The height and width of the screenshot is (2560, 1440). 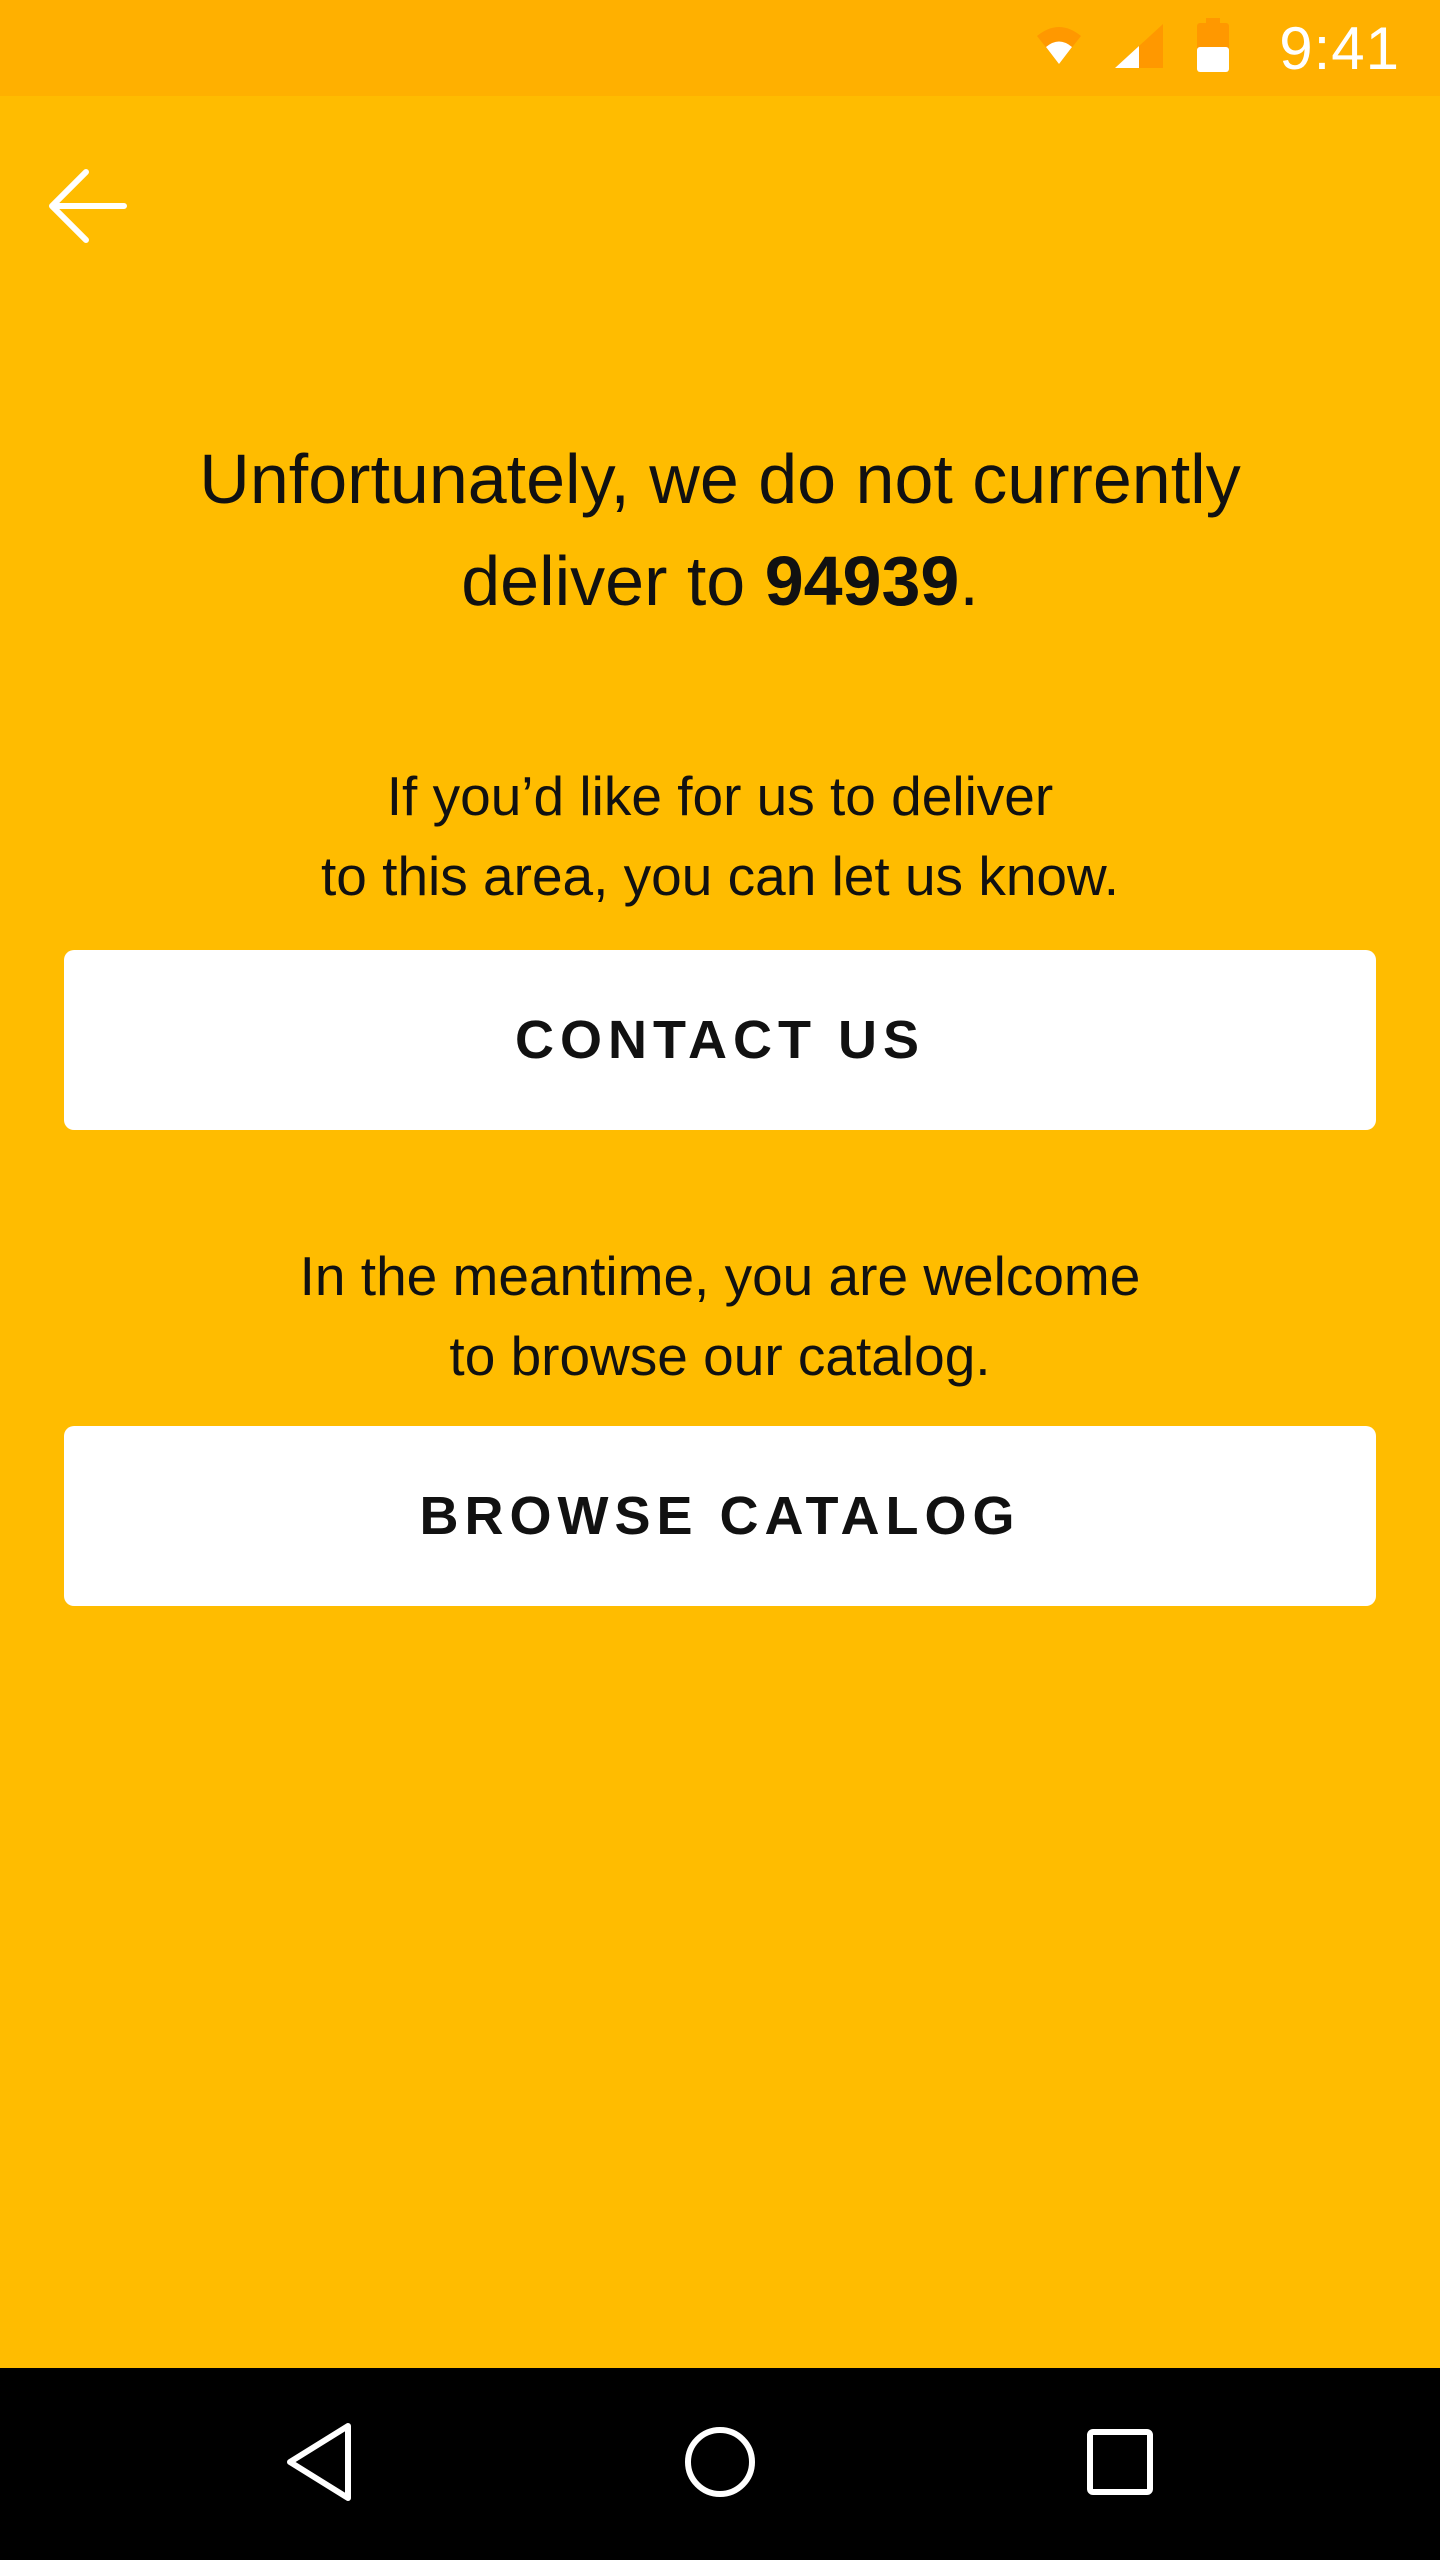 I want to click on browse-prompt-line-1: In the meantime, you are welcome, so click(x=720, y=1276).